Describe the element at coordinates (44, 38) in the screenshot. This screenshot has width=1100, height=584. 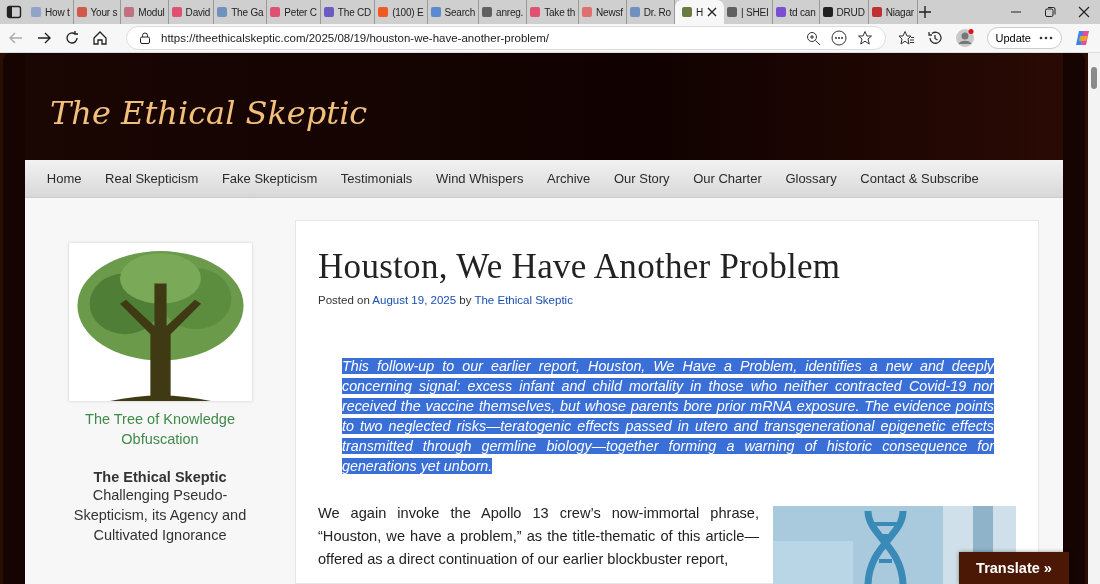
I see `forward-icon` at that location.